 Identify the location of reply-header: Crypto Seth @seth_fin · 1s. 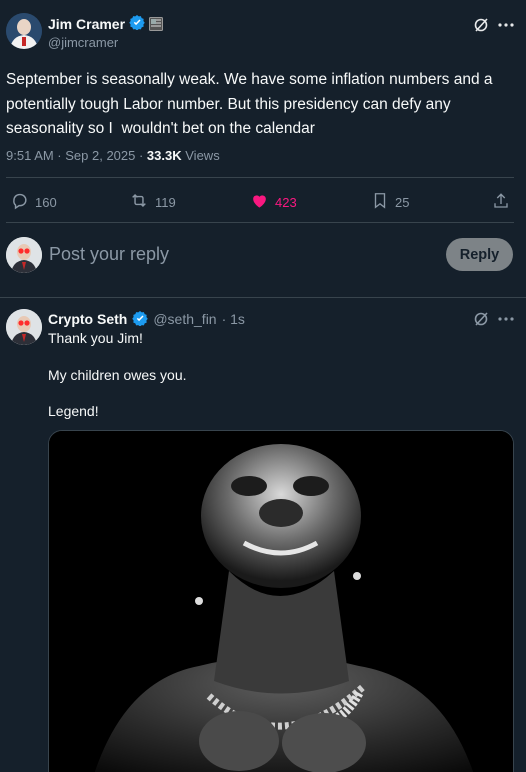
(146, 319).